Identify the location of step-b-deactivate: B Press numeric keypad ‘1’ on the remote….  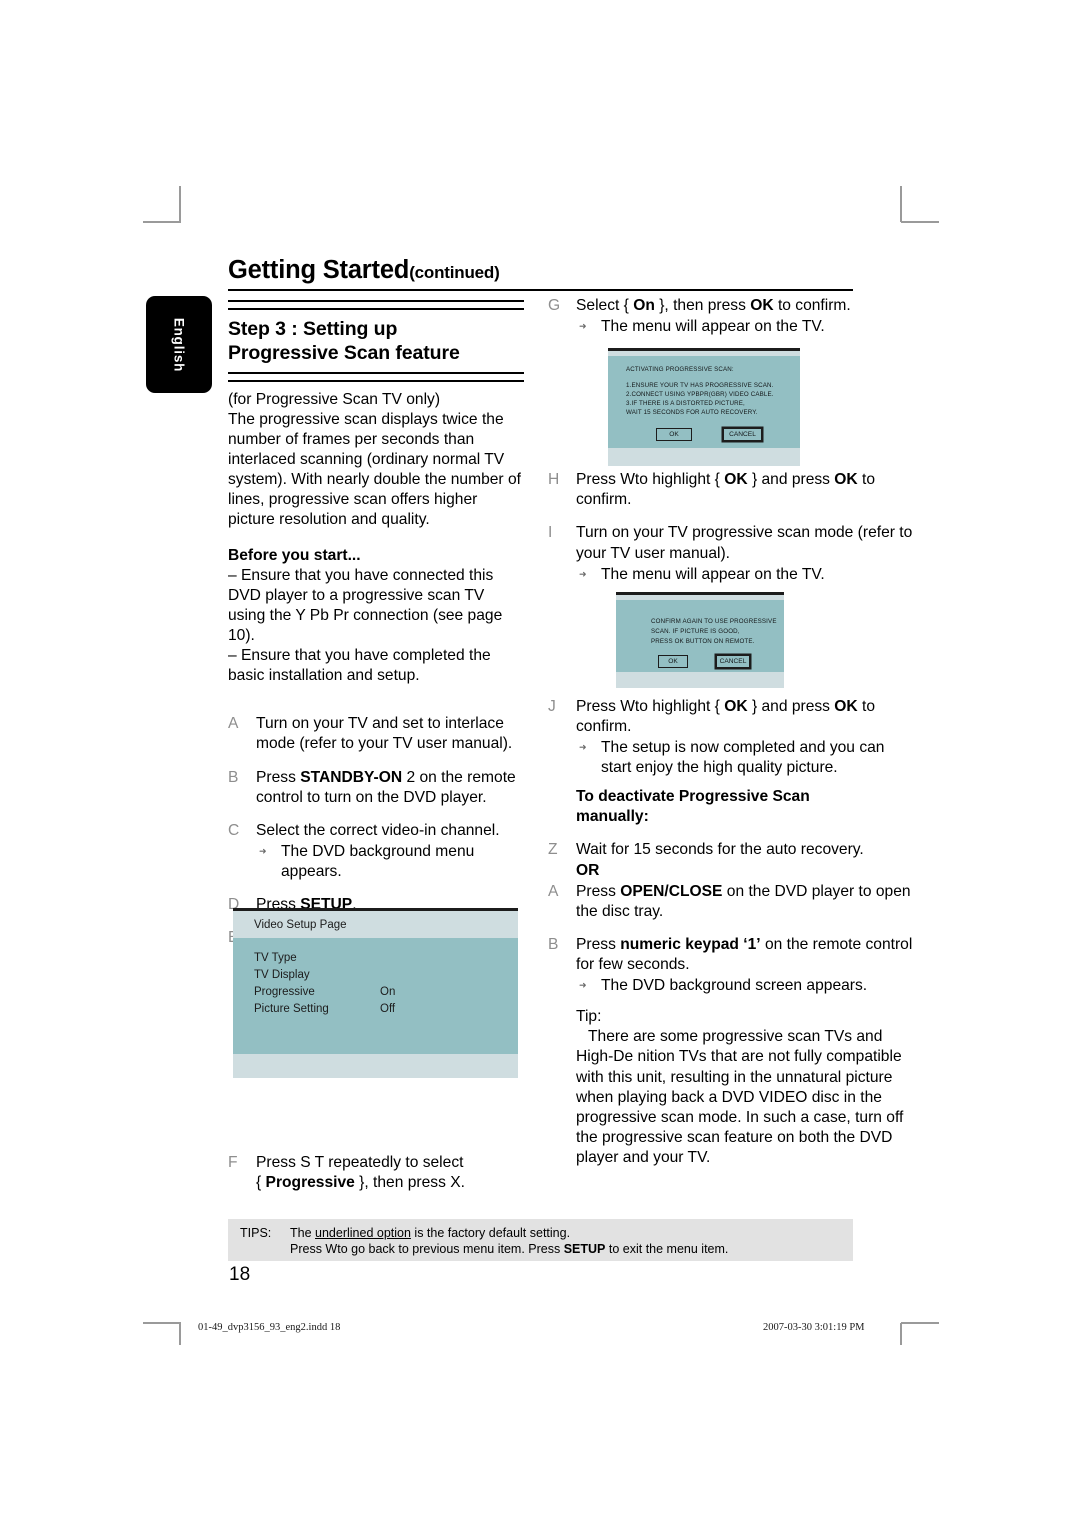
(733, 965).